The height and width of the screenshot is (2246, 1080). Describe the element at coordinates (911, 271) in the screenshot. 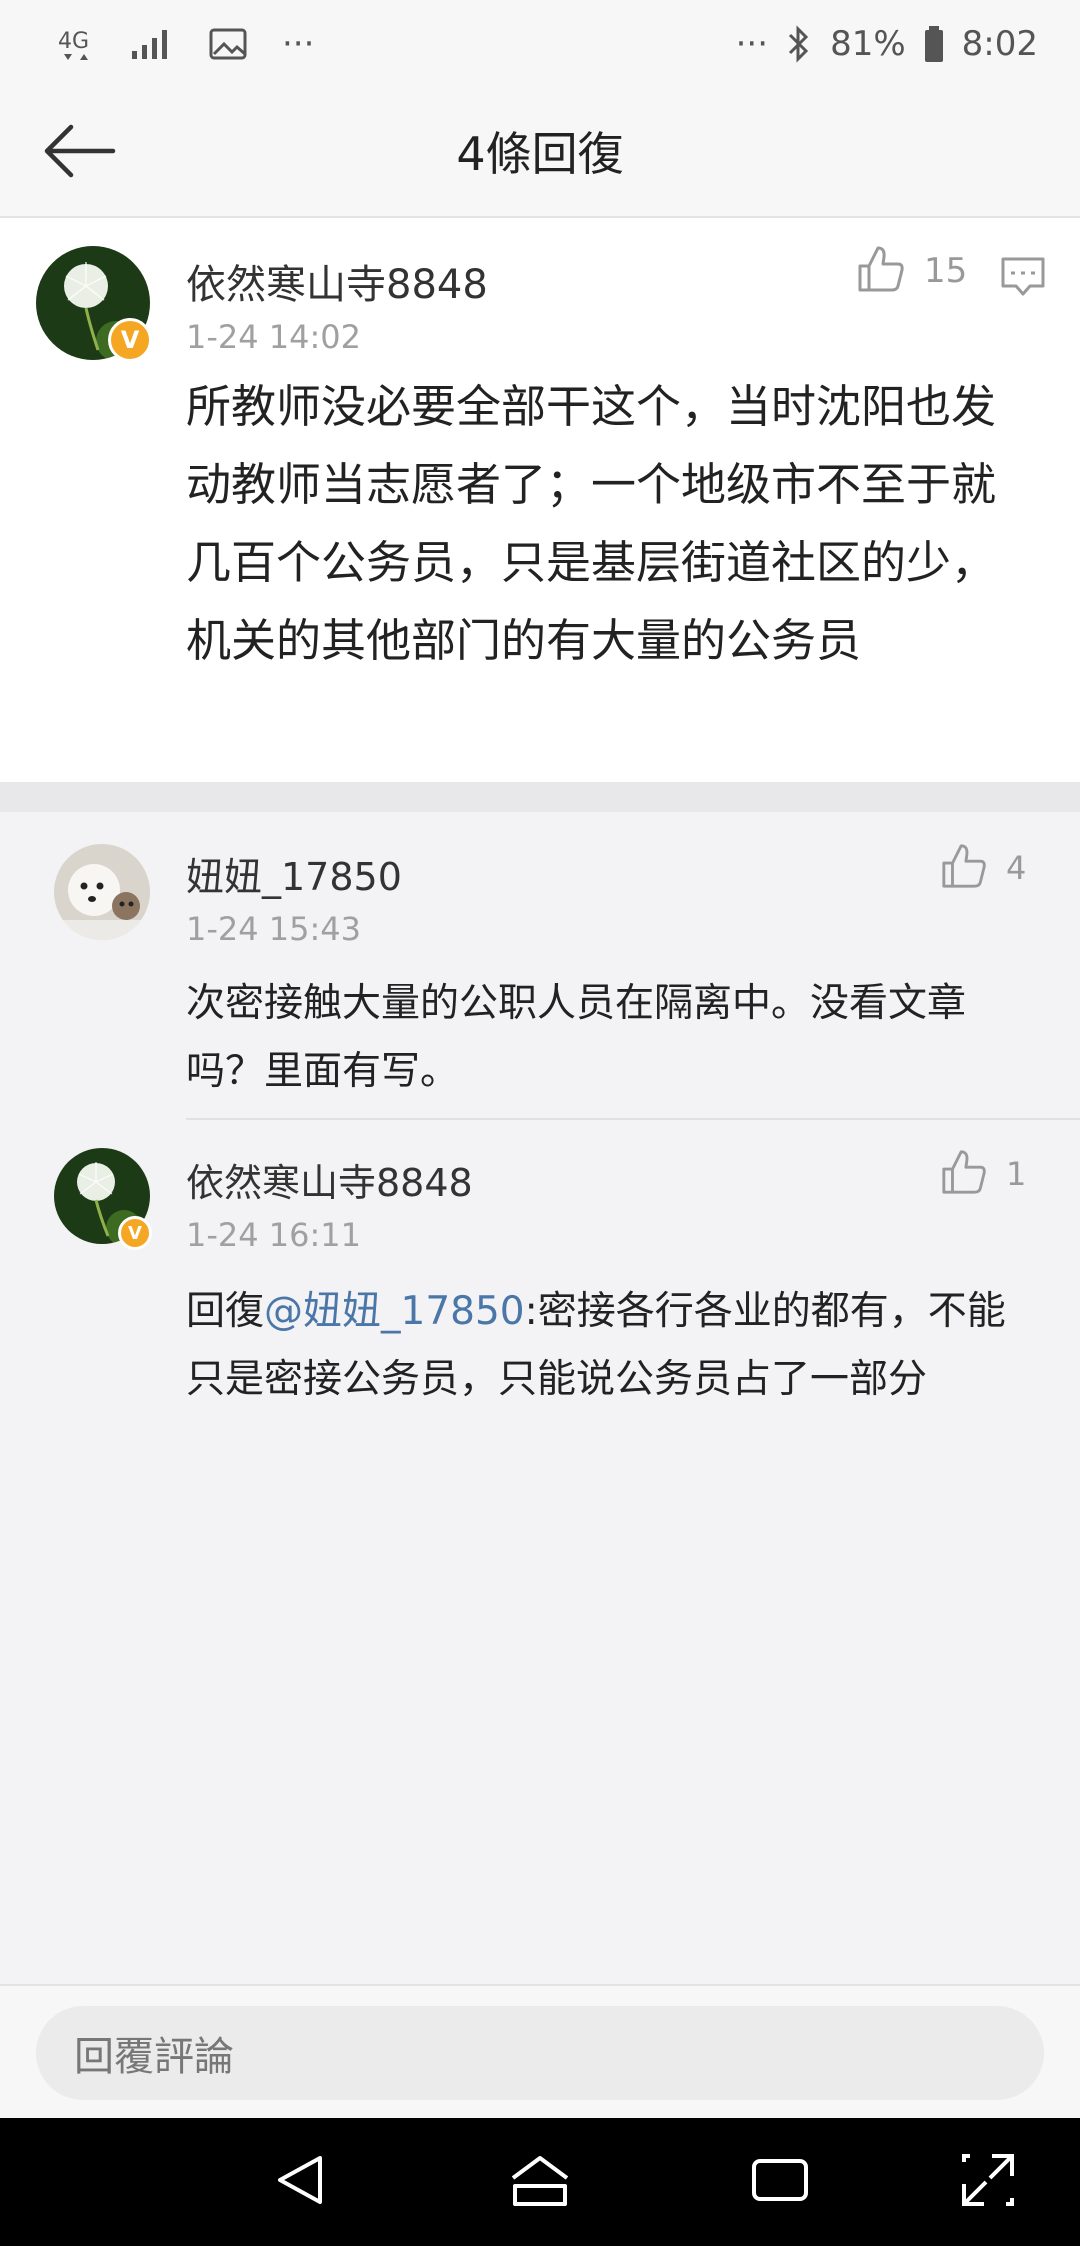

I see `like-button: 15` at that location.